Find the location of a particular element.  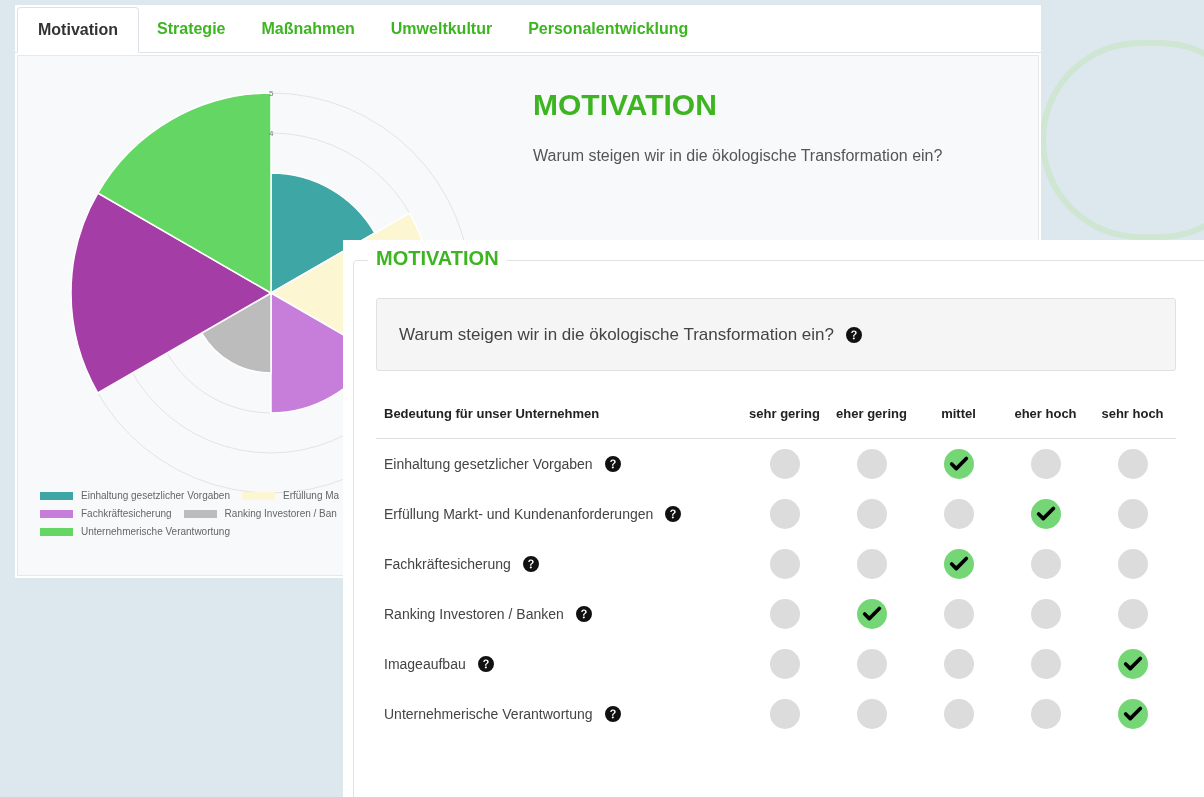

question-text: Warum steigen wir in die ökologische Transformation ein? is located at coordinates (616, 334).